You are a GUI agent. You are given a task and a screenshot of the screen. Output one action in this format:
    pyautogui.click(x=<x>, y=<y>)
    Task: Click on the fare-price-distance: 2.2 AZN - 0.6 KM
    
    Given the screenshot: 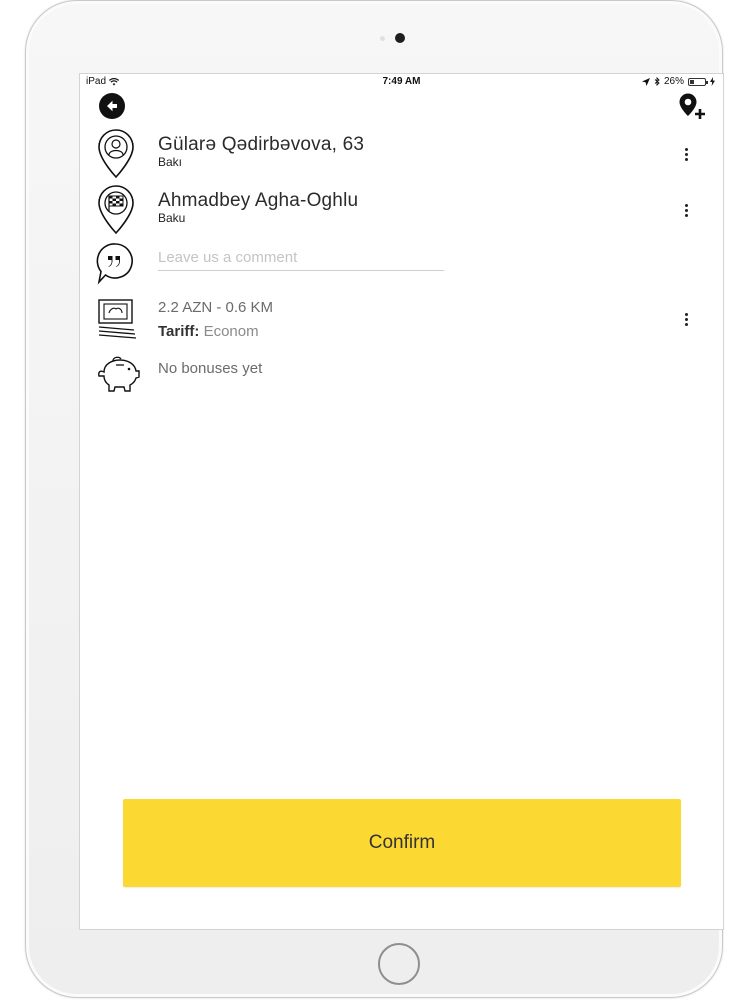 What is the action you would take?
    pyautogui.click(x=216, y=307)
    